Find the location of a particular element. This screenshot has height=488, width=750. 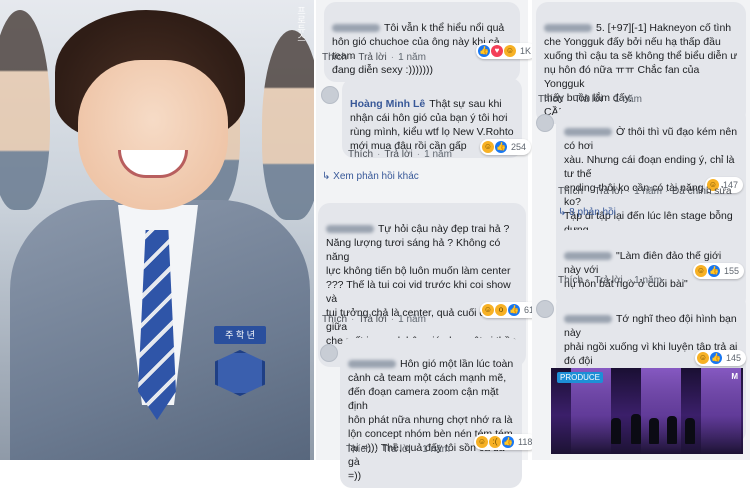

reaction-summary: ☺ 👍 145 is located at coordinates (721, 358).